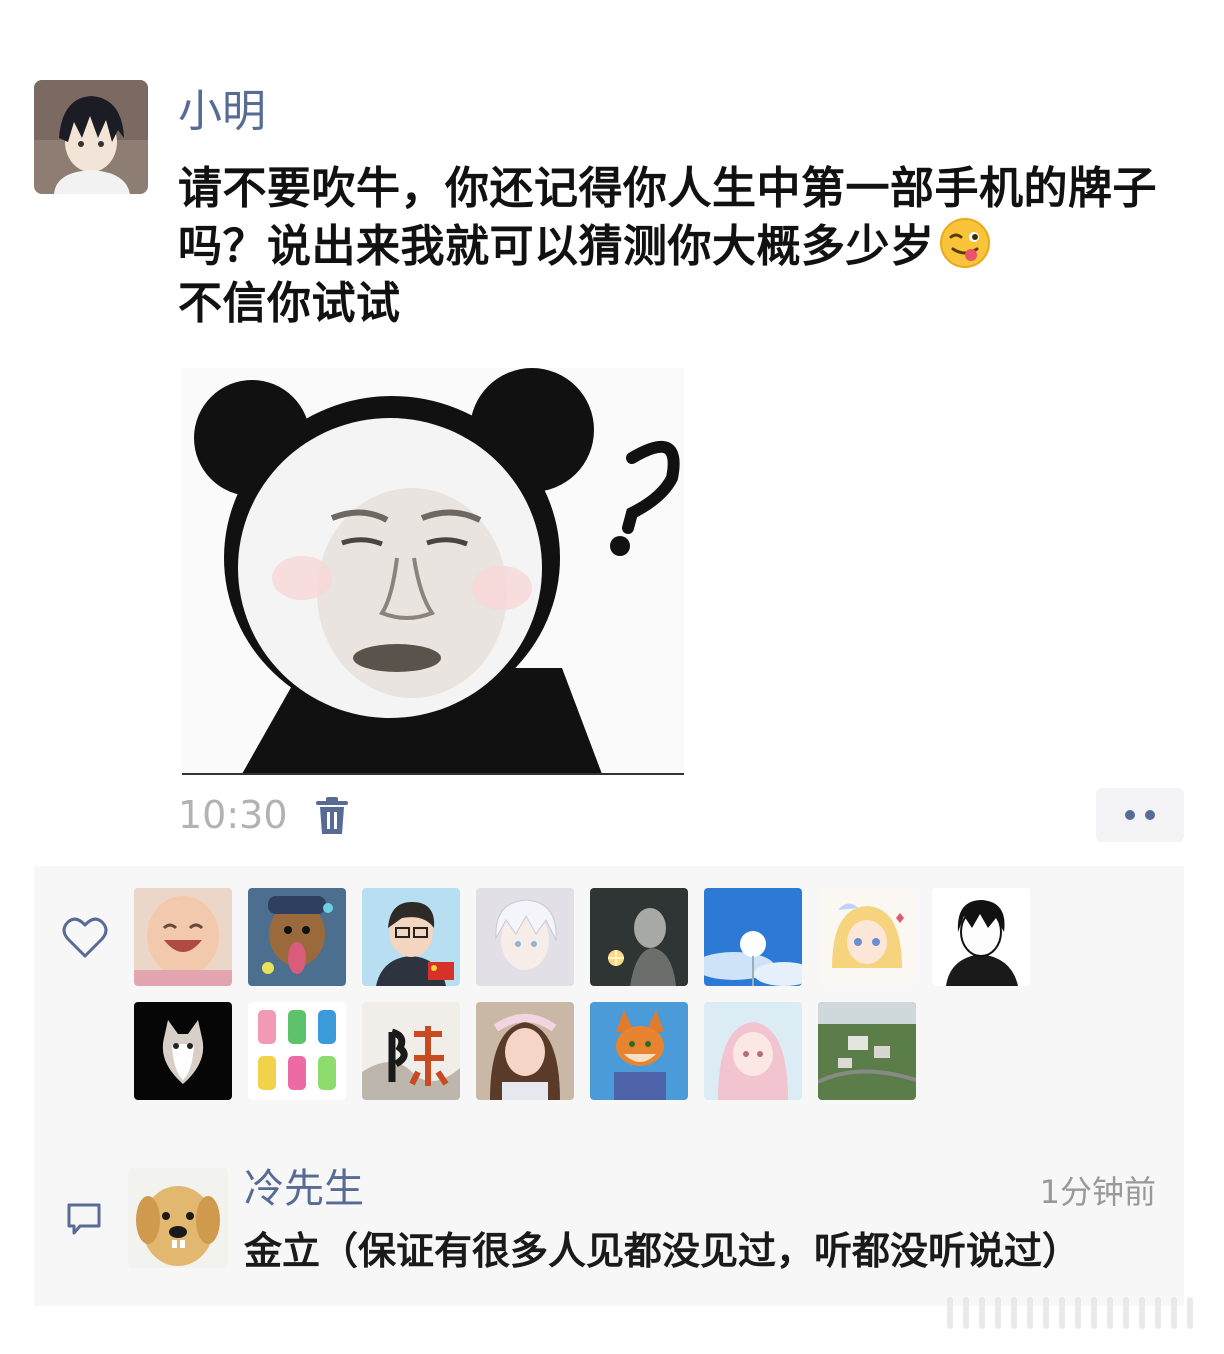 This screenshot has width=1224, height=1354. What do you see at coordinates (965, 243) in the screenshot?
I see `wink-tongue-emoji-icon` at bounding box center [965, 243].